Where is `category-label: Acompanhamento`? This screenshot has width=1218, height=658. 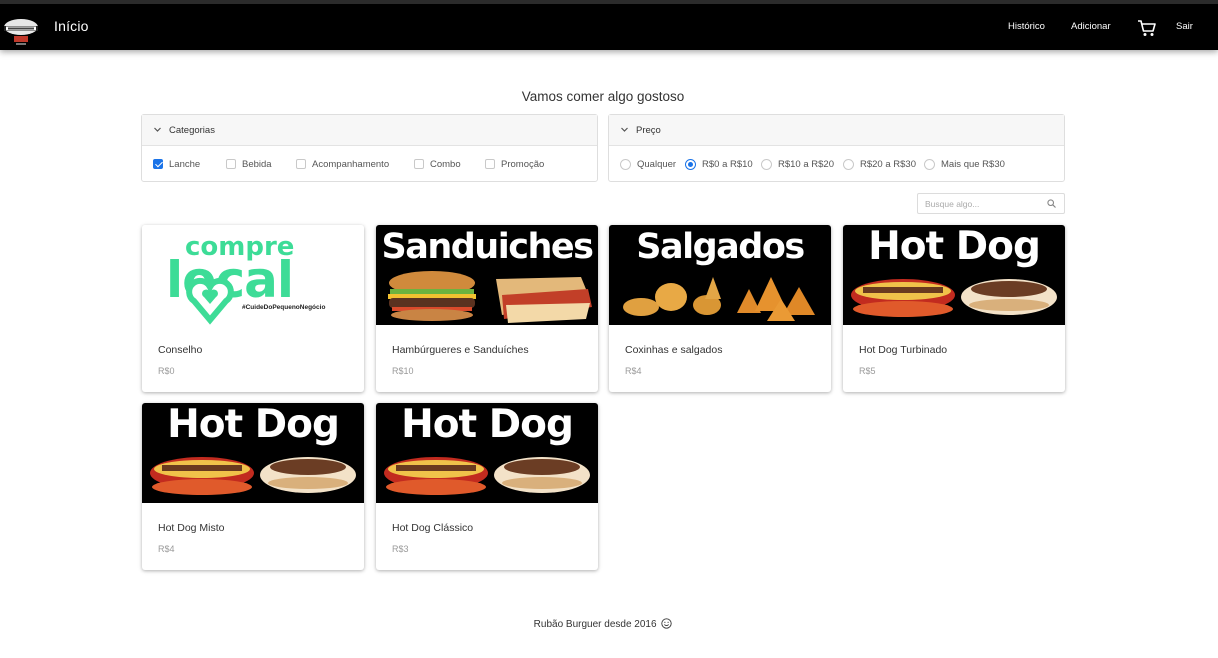
category-label: Acompanhamento is located at coordinates (351, 164).